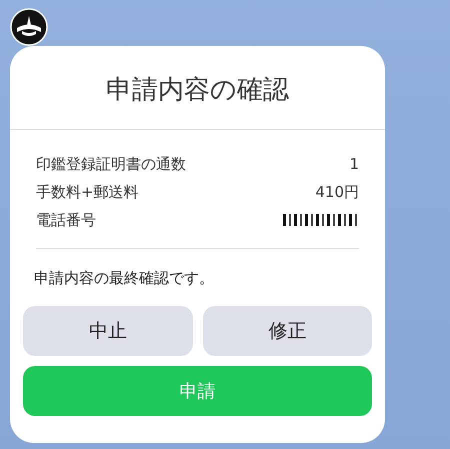  Describe the element at coordinates (87, 192) in the screenshot. I see `row-label: 手数料+郵送料` at that location.